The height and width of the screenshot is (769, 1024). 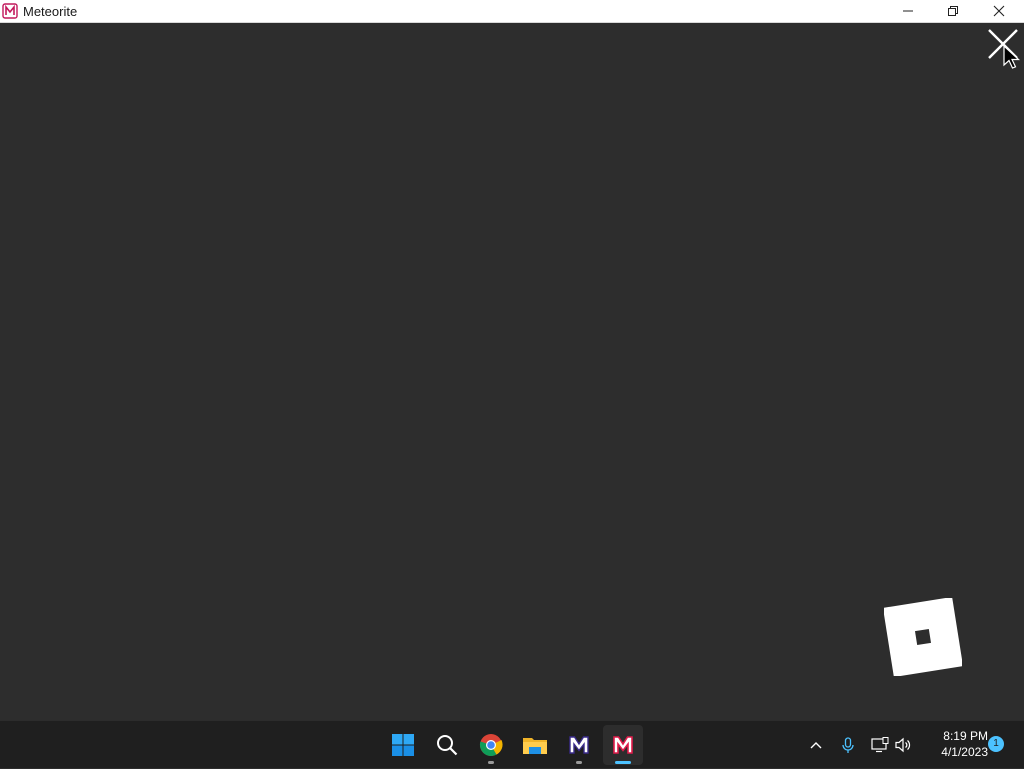 What do you see at coordinates (1012, 57) in the screenshot?
I see `mouse-cursor-icon` at bounding box center [1012, 57].